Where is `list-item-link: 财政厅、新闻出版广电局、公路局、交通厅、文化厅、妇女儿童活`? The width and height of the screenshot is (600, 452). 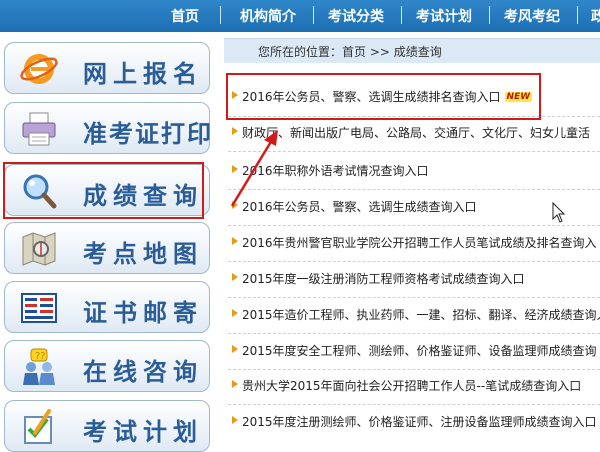
list-item-link: 财政厅、新闻出版广电局、公路局、交通厅、文化厅、妇女儿童活 is located at coordinates (415, 133).